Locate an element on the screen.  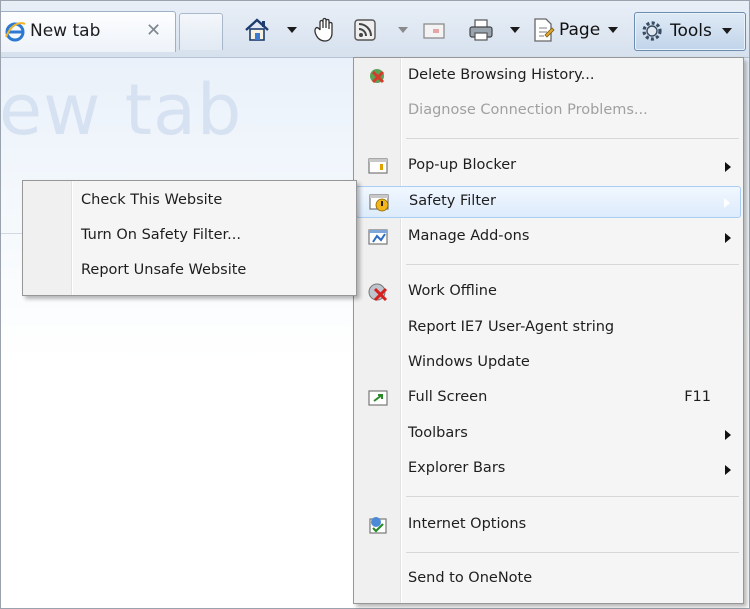
work-offline-icon is located at coordinates (378, 292).